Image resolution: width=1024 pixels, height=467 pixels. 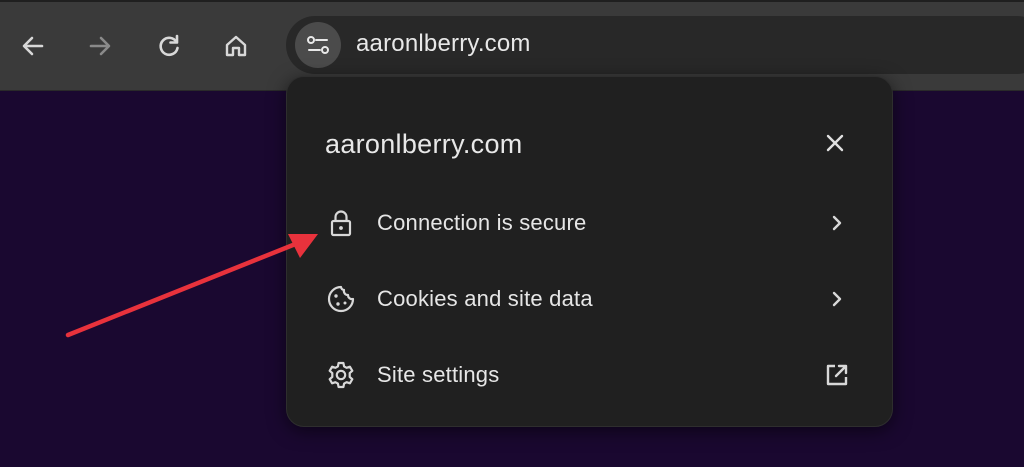 I want to click on reload-button, so click(x=169, y=46).